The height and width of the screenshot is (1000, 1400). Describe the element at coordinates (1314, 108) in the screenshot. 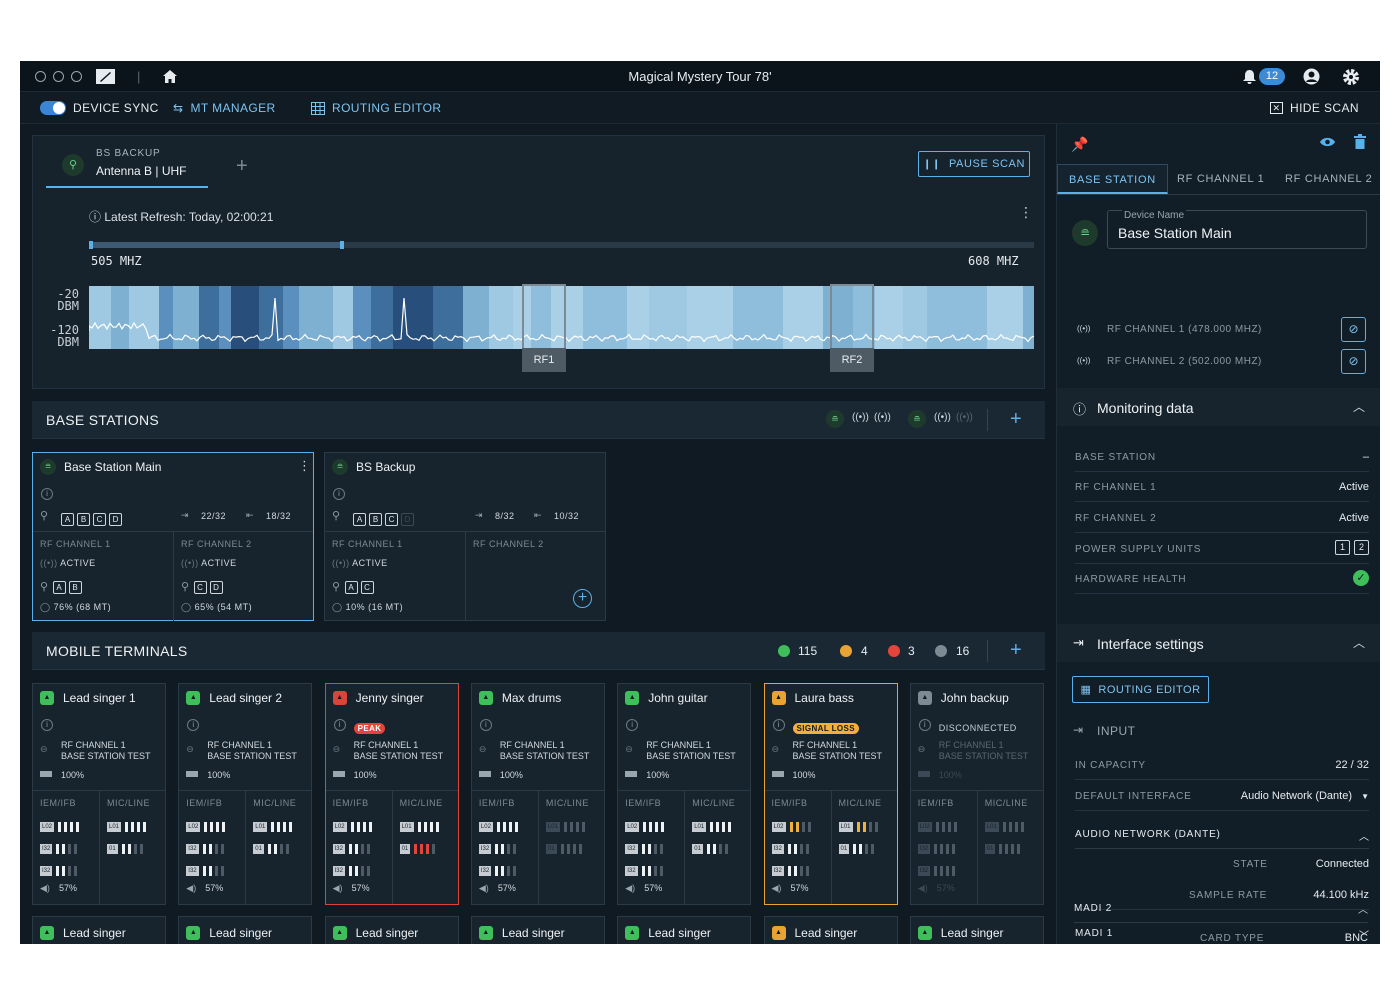

I see `hide-scan-button: ✕ HIDE SCAN` at that location.